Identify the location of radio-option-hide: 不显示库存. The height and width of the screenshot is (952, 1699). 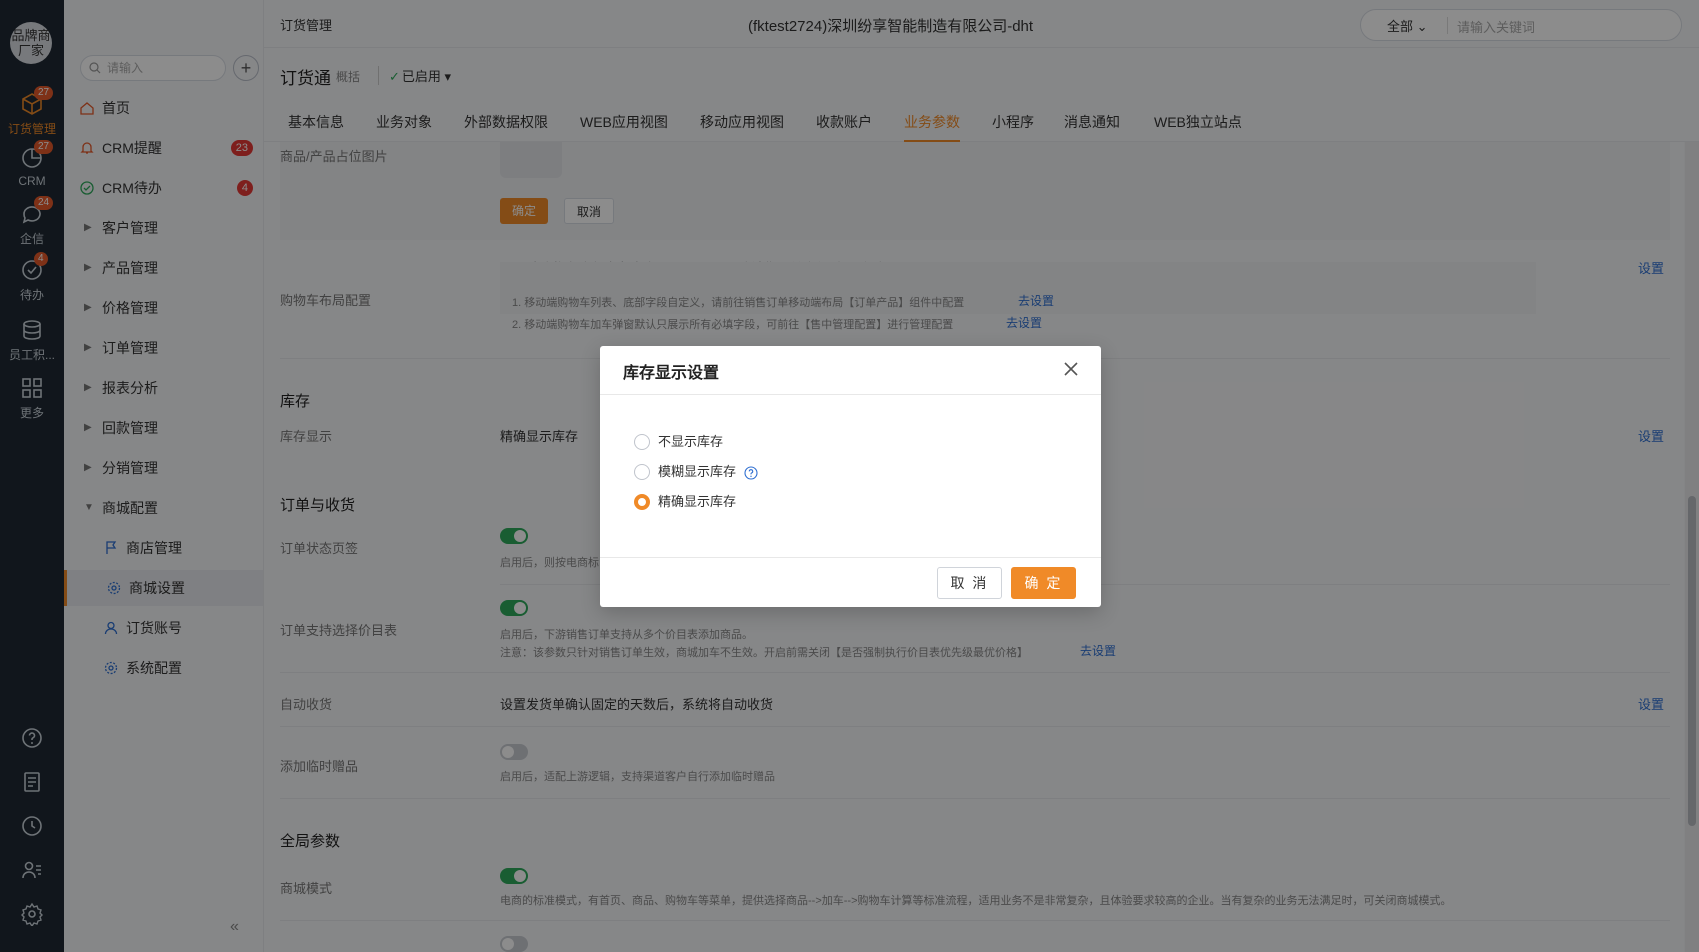
(678, 441).